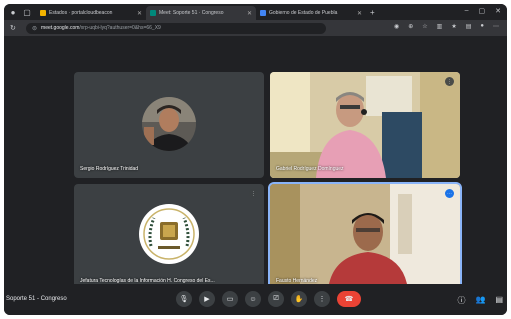 Image resolution: width=511 pixels, height=319 pixels. Describe the element at coordinates (191, 13) in the screenshot. I see `tab-title: Meet: Soporte 51 · Congreso` at that location.